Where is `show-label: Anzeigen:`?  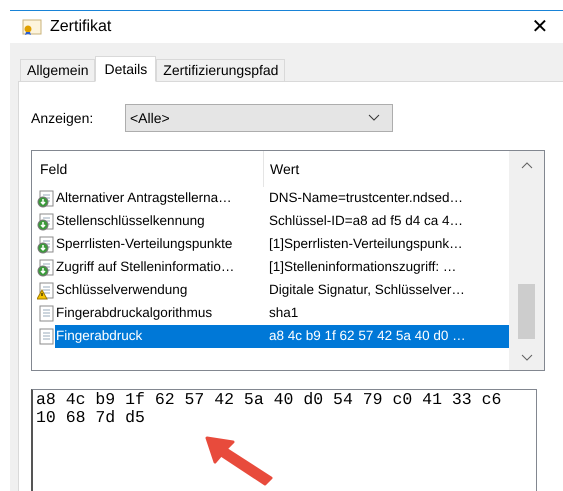
show-label: Anzeigen: is located at coordinates (62, 118).